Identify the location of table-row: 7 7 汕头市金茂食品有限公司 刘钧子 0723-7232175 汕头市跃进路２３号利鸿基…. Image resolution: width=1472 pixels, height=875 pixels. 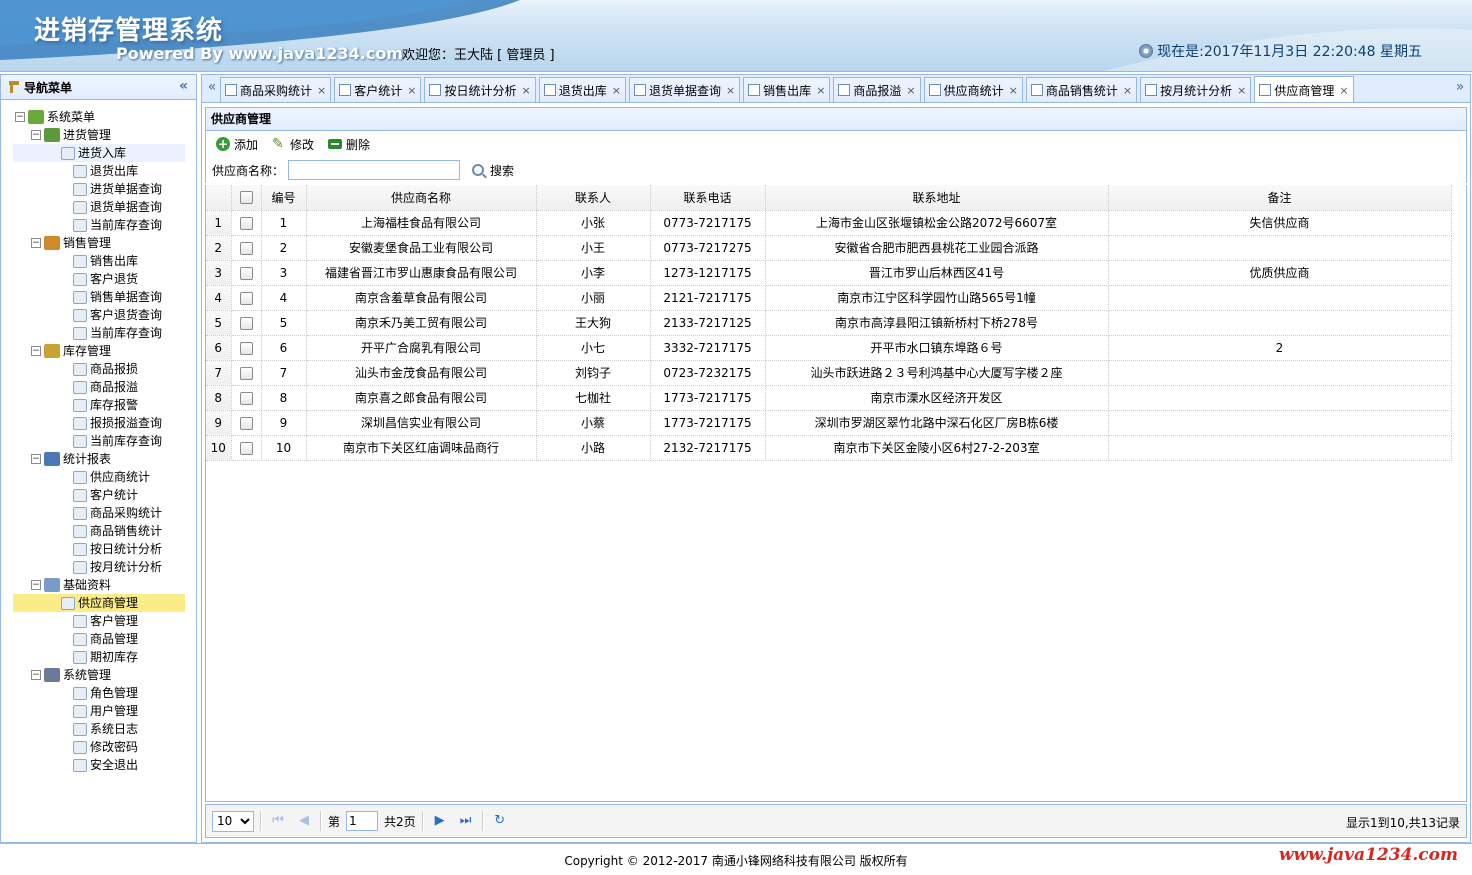
(829, 373).